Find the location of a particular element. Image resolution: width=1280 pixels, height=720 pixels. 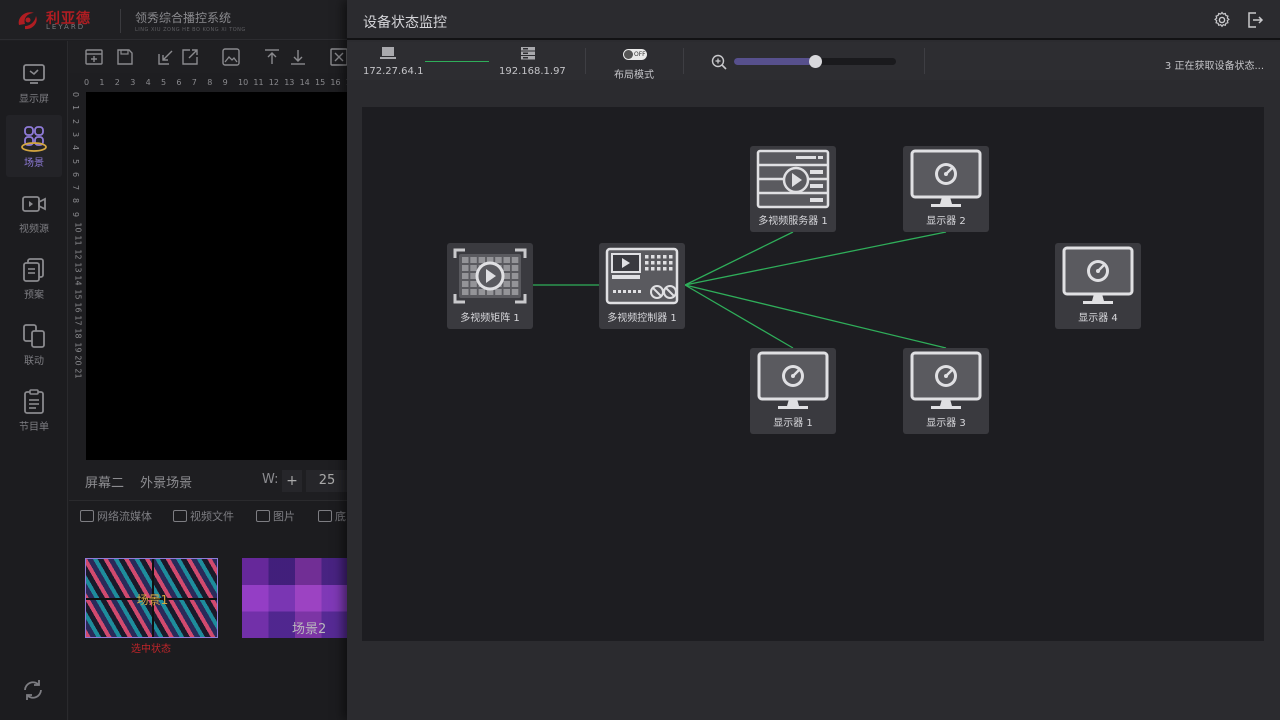

scene-selected-status: 选中状态 is located at coordinates (151, 649).